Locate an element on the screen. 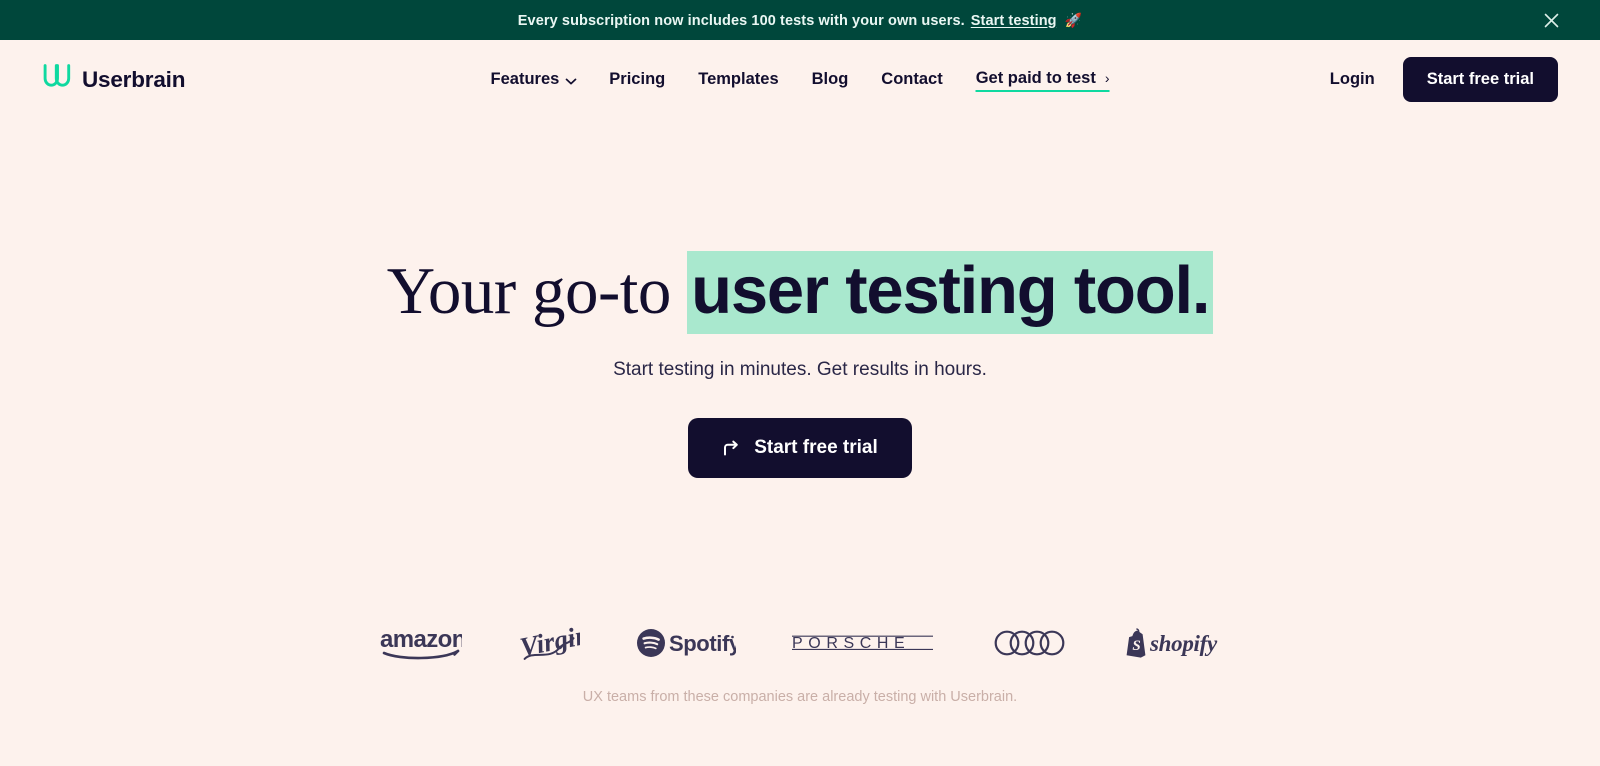 The height and width of the screenshot is (766, 1600). nav-item-pricing: Pricing is located at coordinates (637, 79).